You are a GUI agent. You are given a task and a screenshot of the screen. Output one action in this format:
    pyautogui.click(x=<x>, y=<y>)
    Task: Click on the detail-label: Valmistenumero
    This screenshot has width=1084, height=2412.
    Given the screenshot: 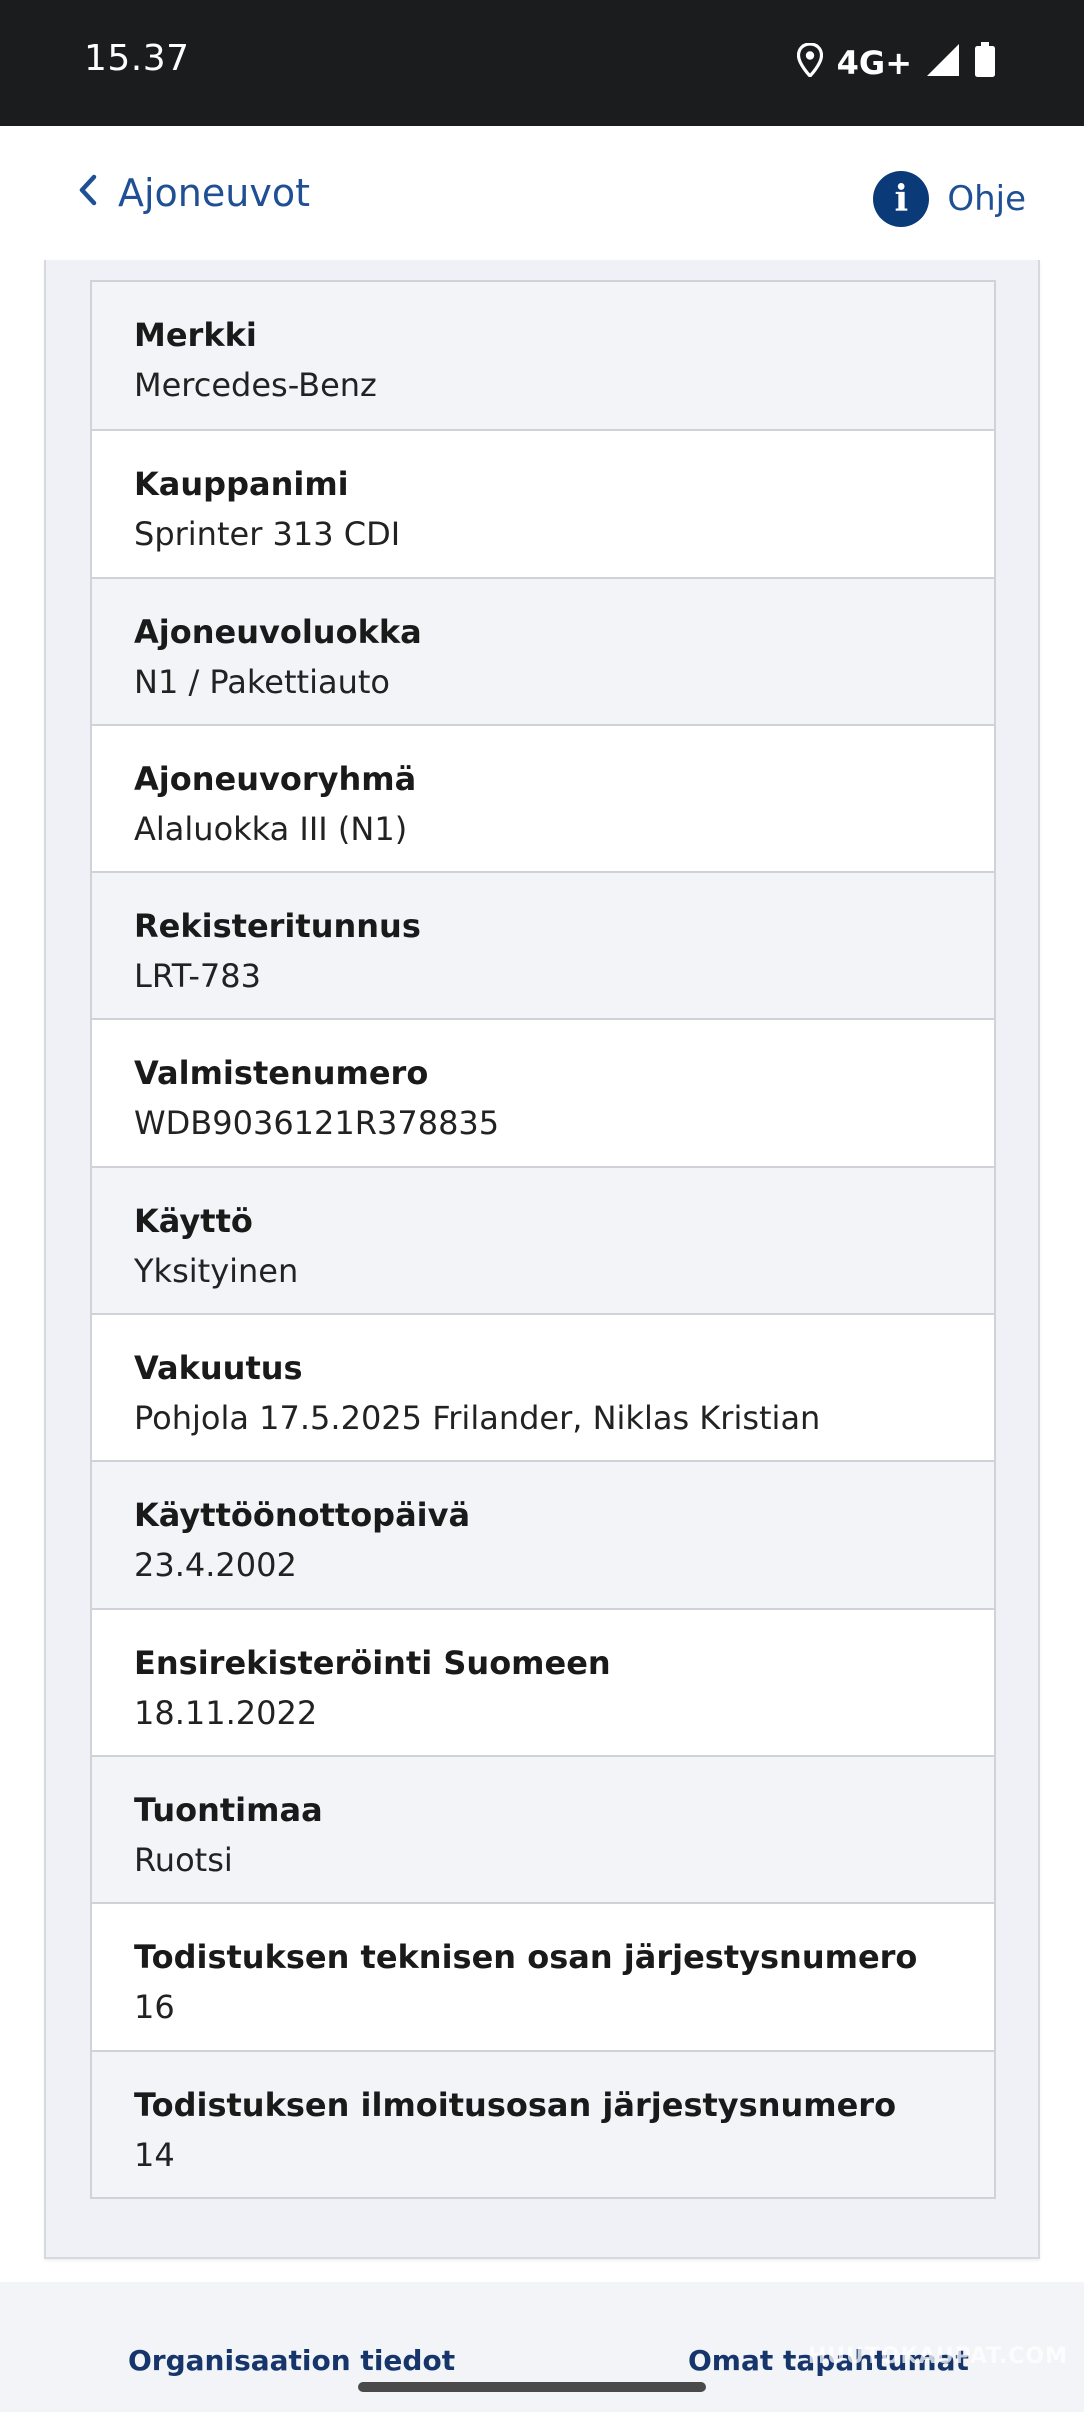 What is the action you would take?
    pyautogui.click(x=281, y=1073)
    